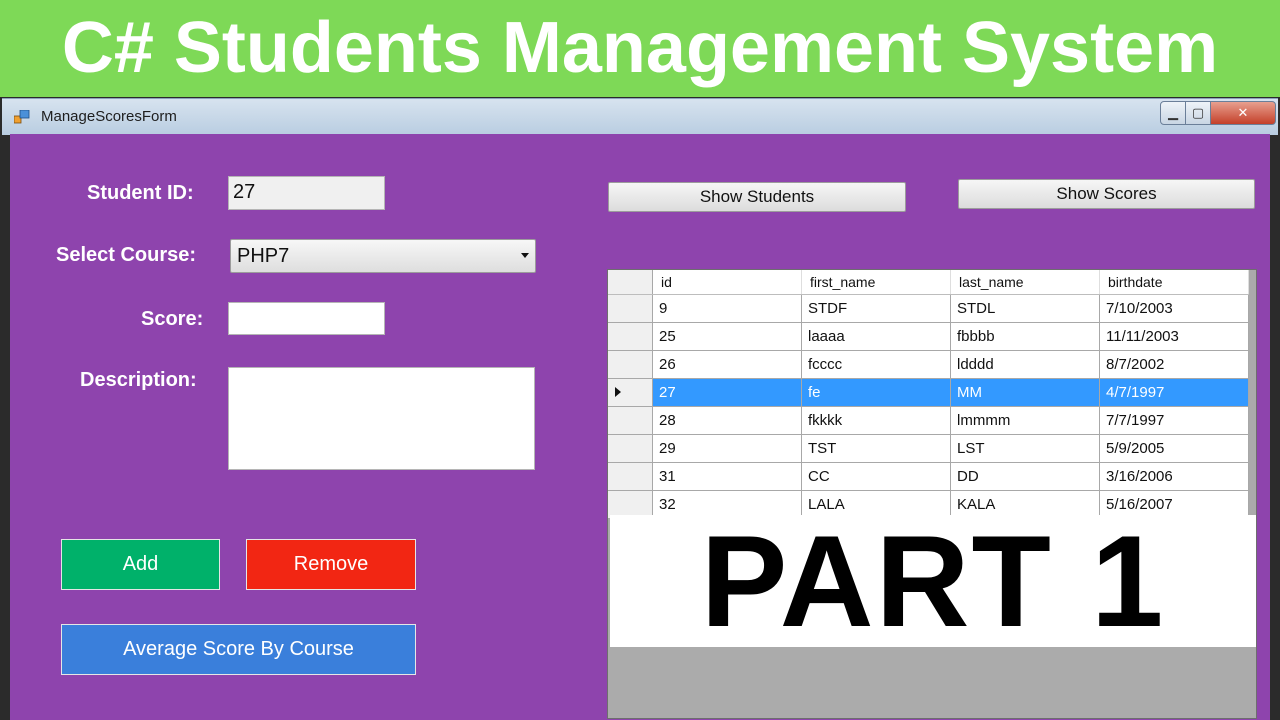  I want to click on table-cell: 28, so click(727, 420).